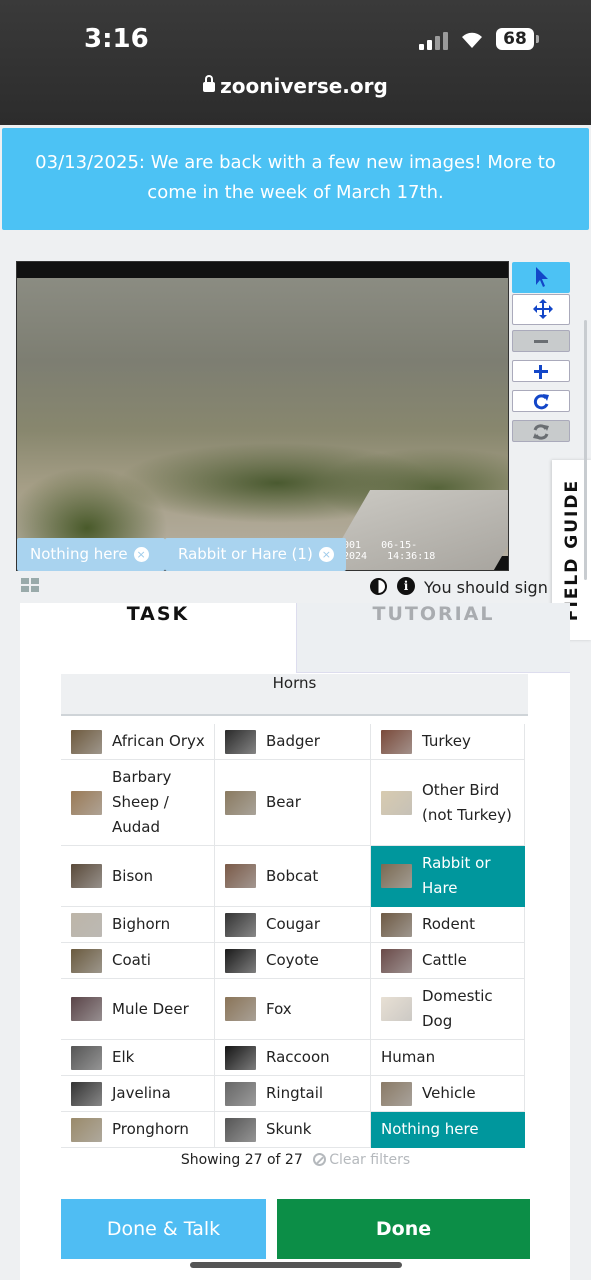  I want to click on choice-nothing-here: Nothing here, so click(448, 1130).